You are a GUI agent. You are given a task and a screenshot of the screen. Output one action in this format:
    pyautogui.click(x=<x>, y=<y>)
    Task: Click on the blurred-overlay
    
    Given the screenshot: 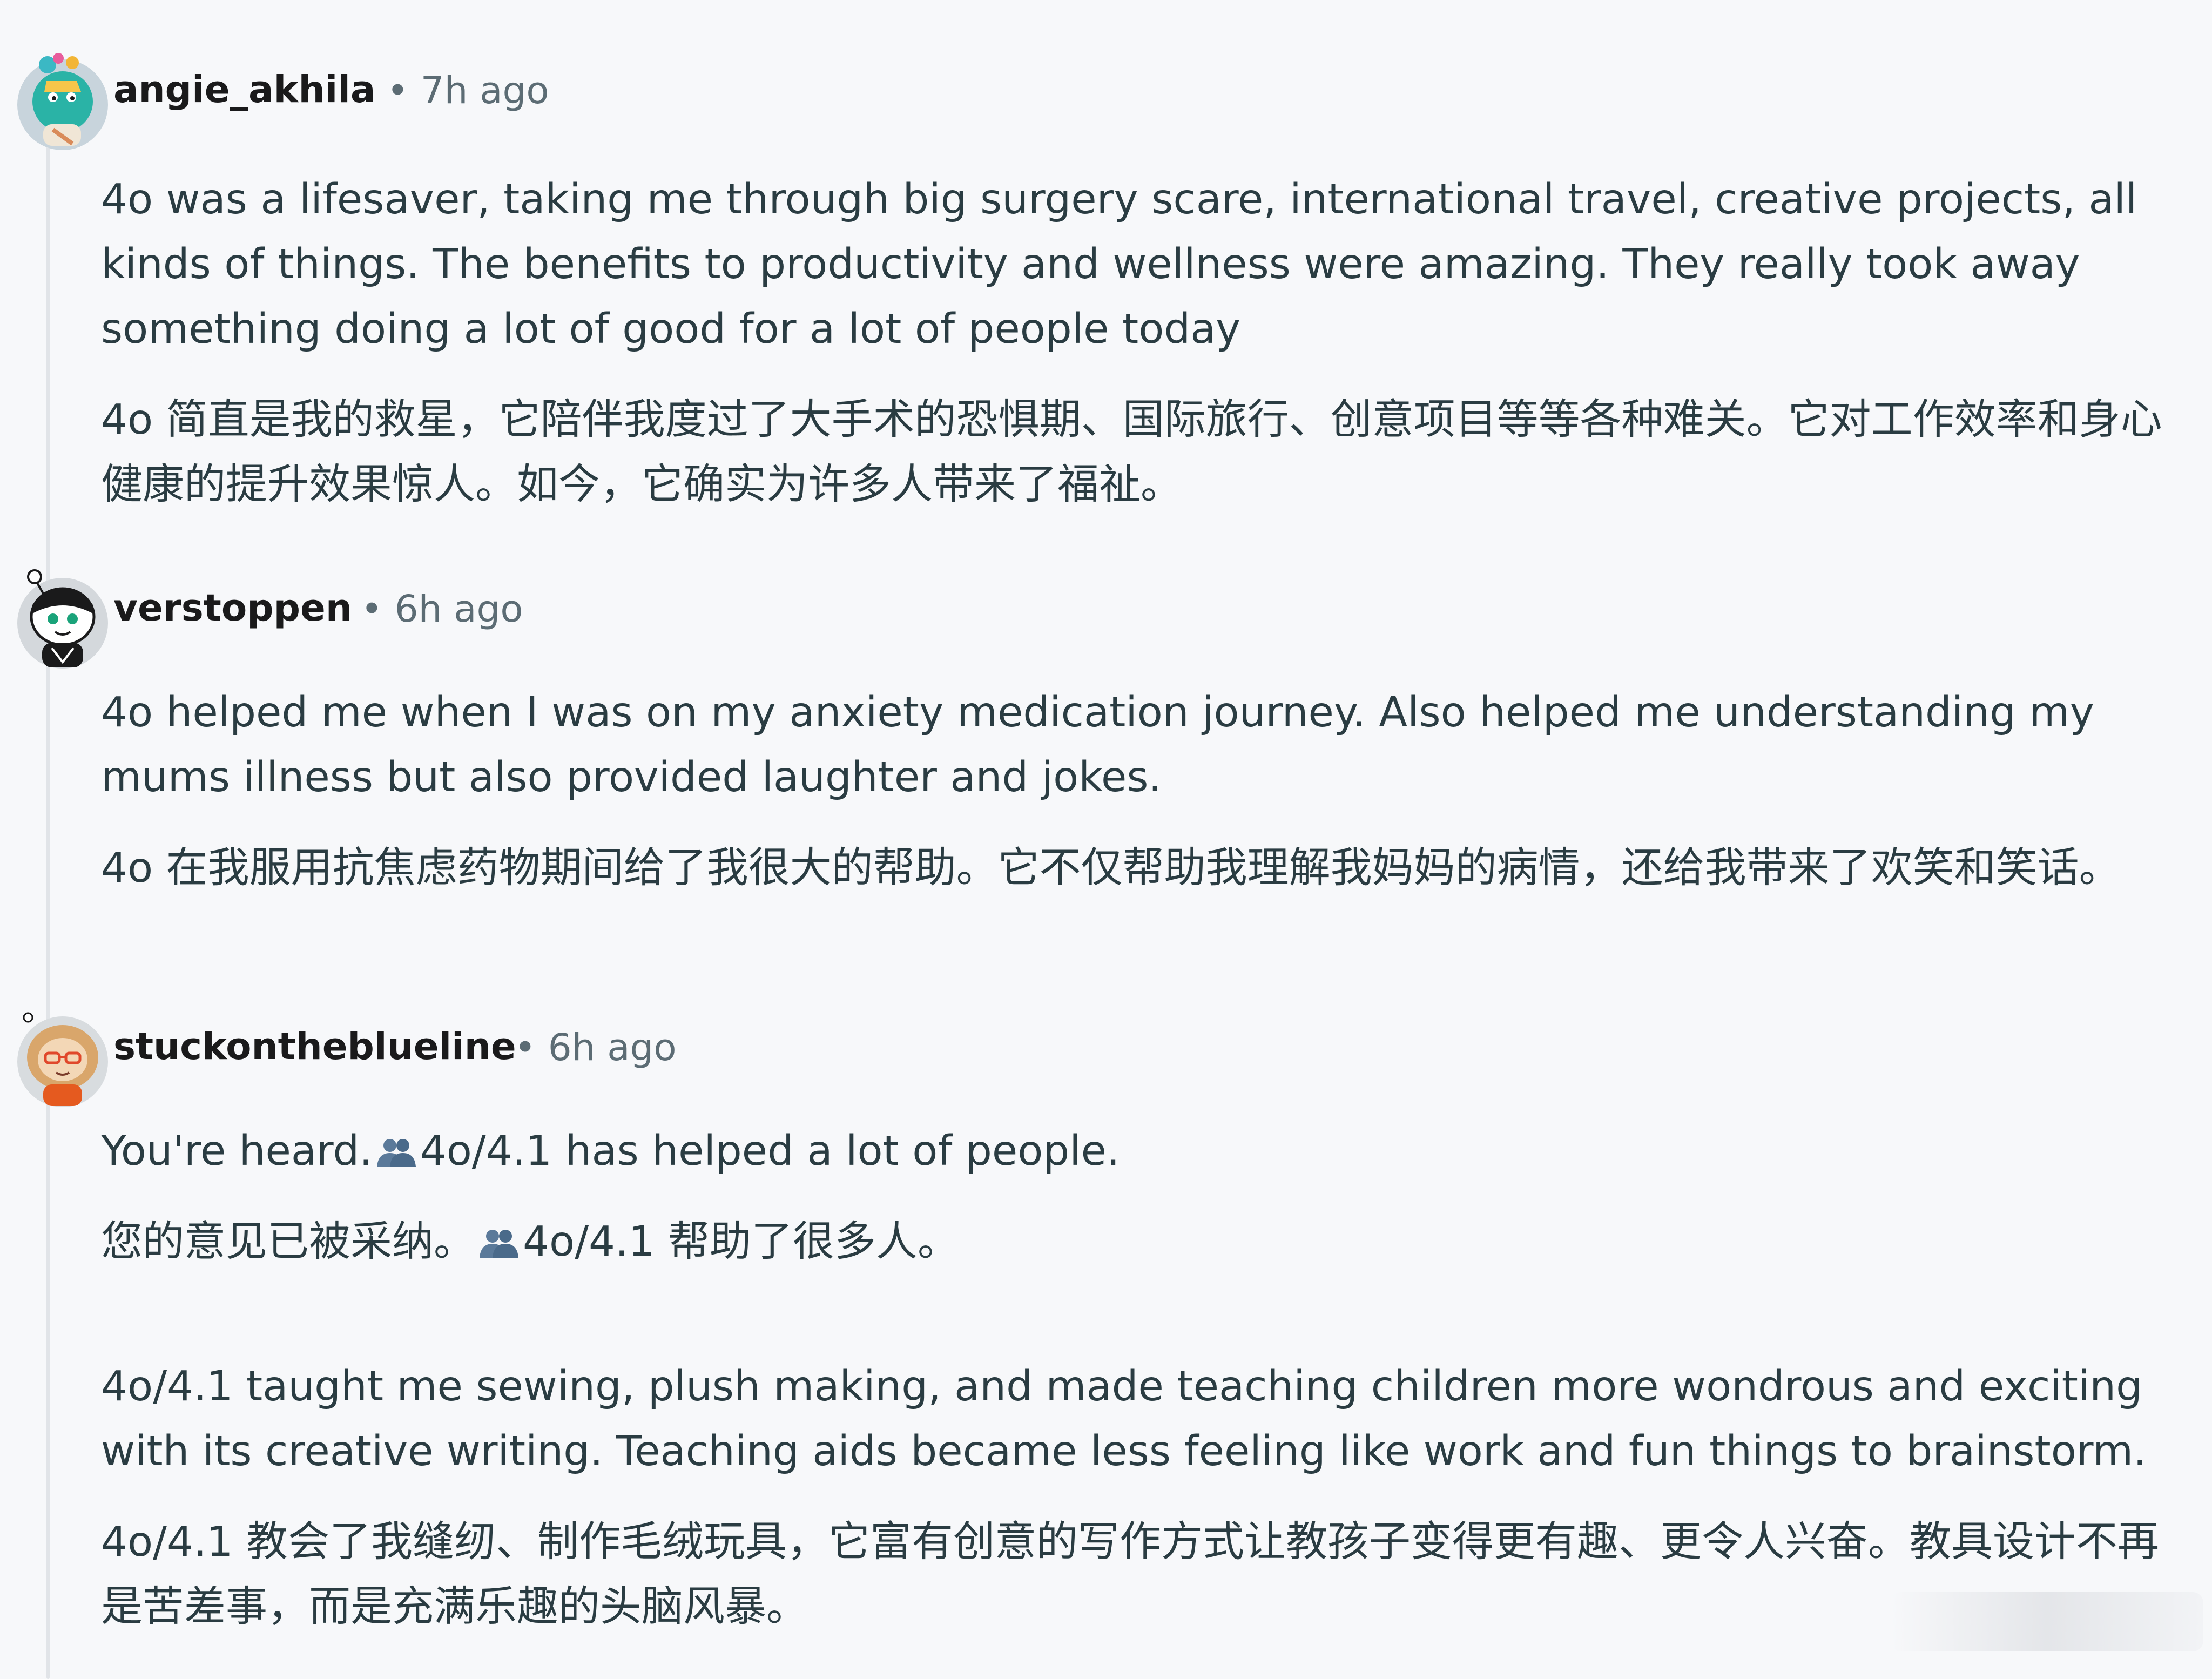 What is the action you would take?
    pyautogui.click(x=2046, y=1621)
    